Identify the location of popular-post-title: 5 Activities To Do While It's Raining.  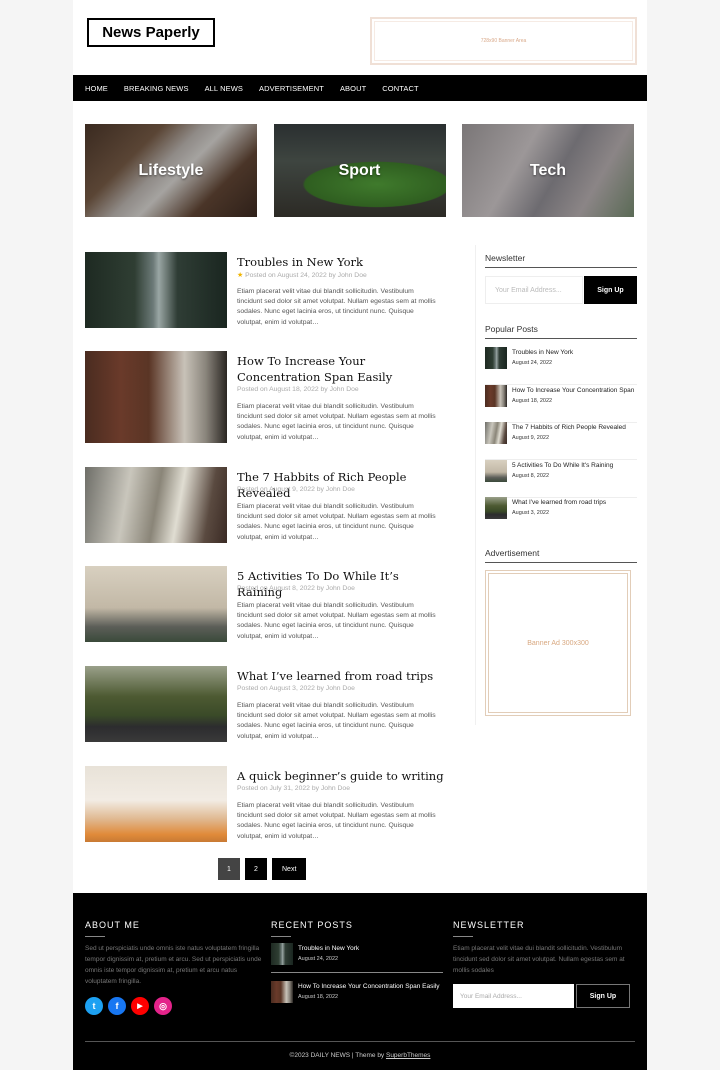
(562, 465).